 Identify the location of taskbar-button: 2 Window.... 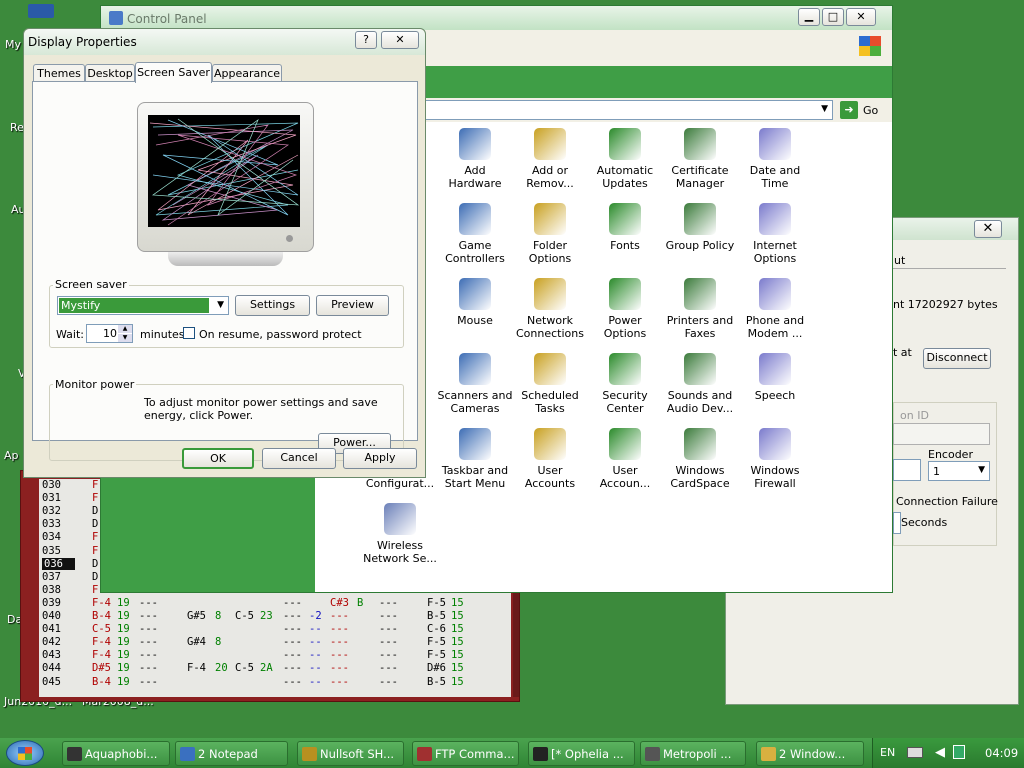
(810, 753).